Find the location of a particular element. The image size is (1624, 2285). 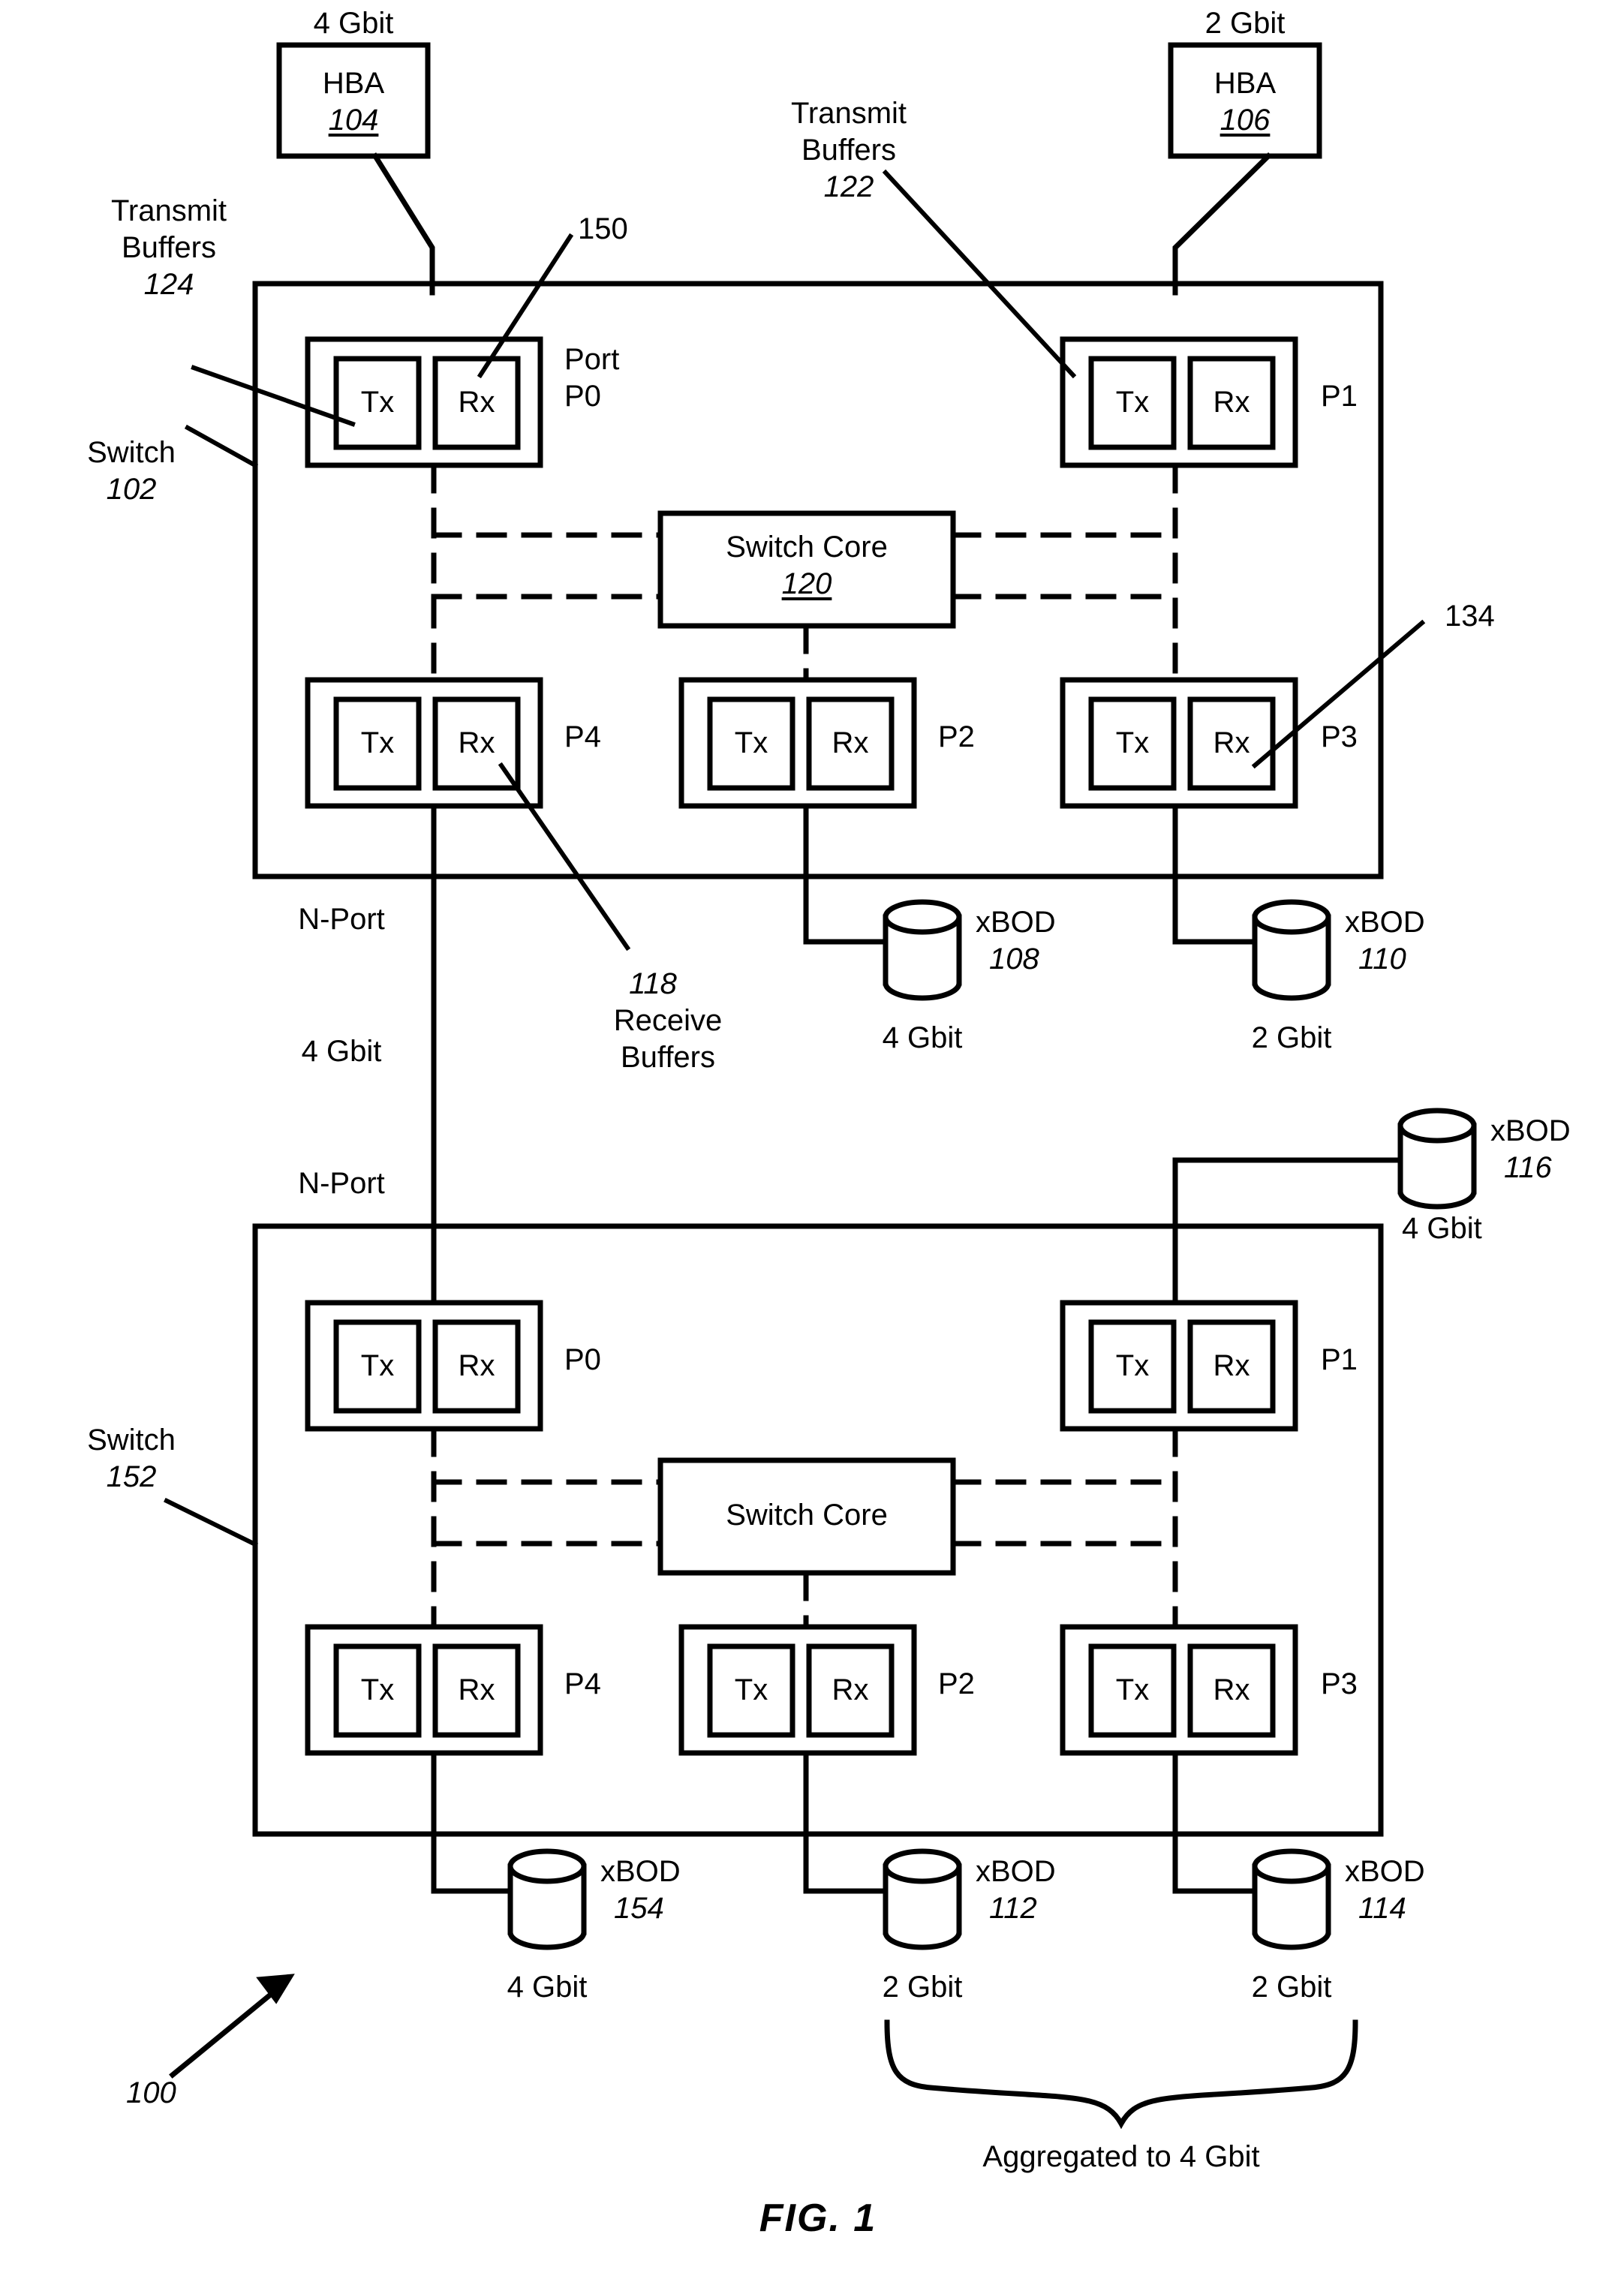

port-p1-tx-label: Tx is located at coordinates (1132, 402).